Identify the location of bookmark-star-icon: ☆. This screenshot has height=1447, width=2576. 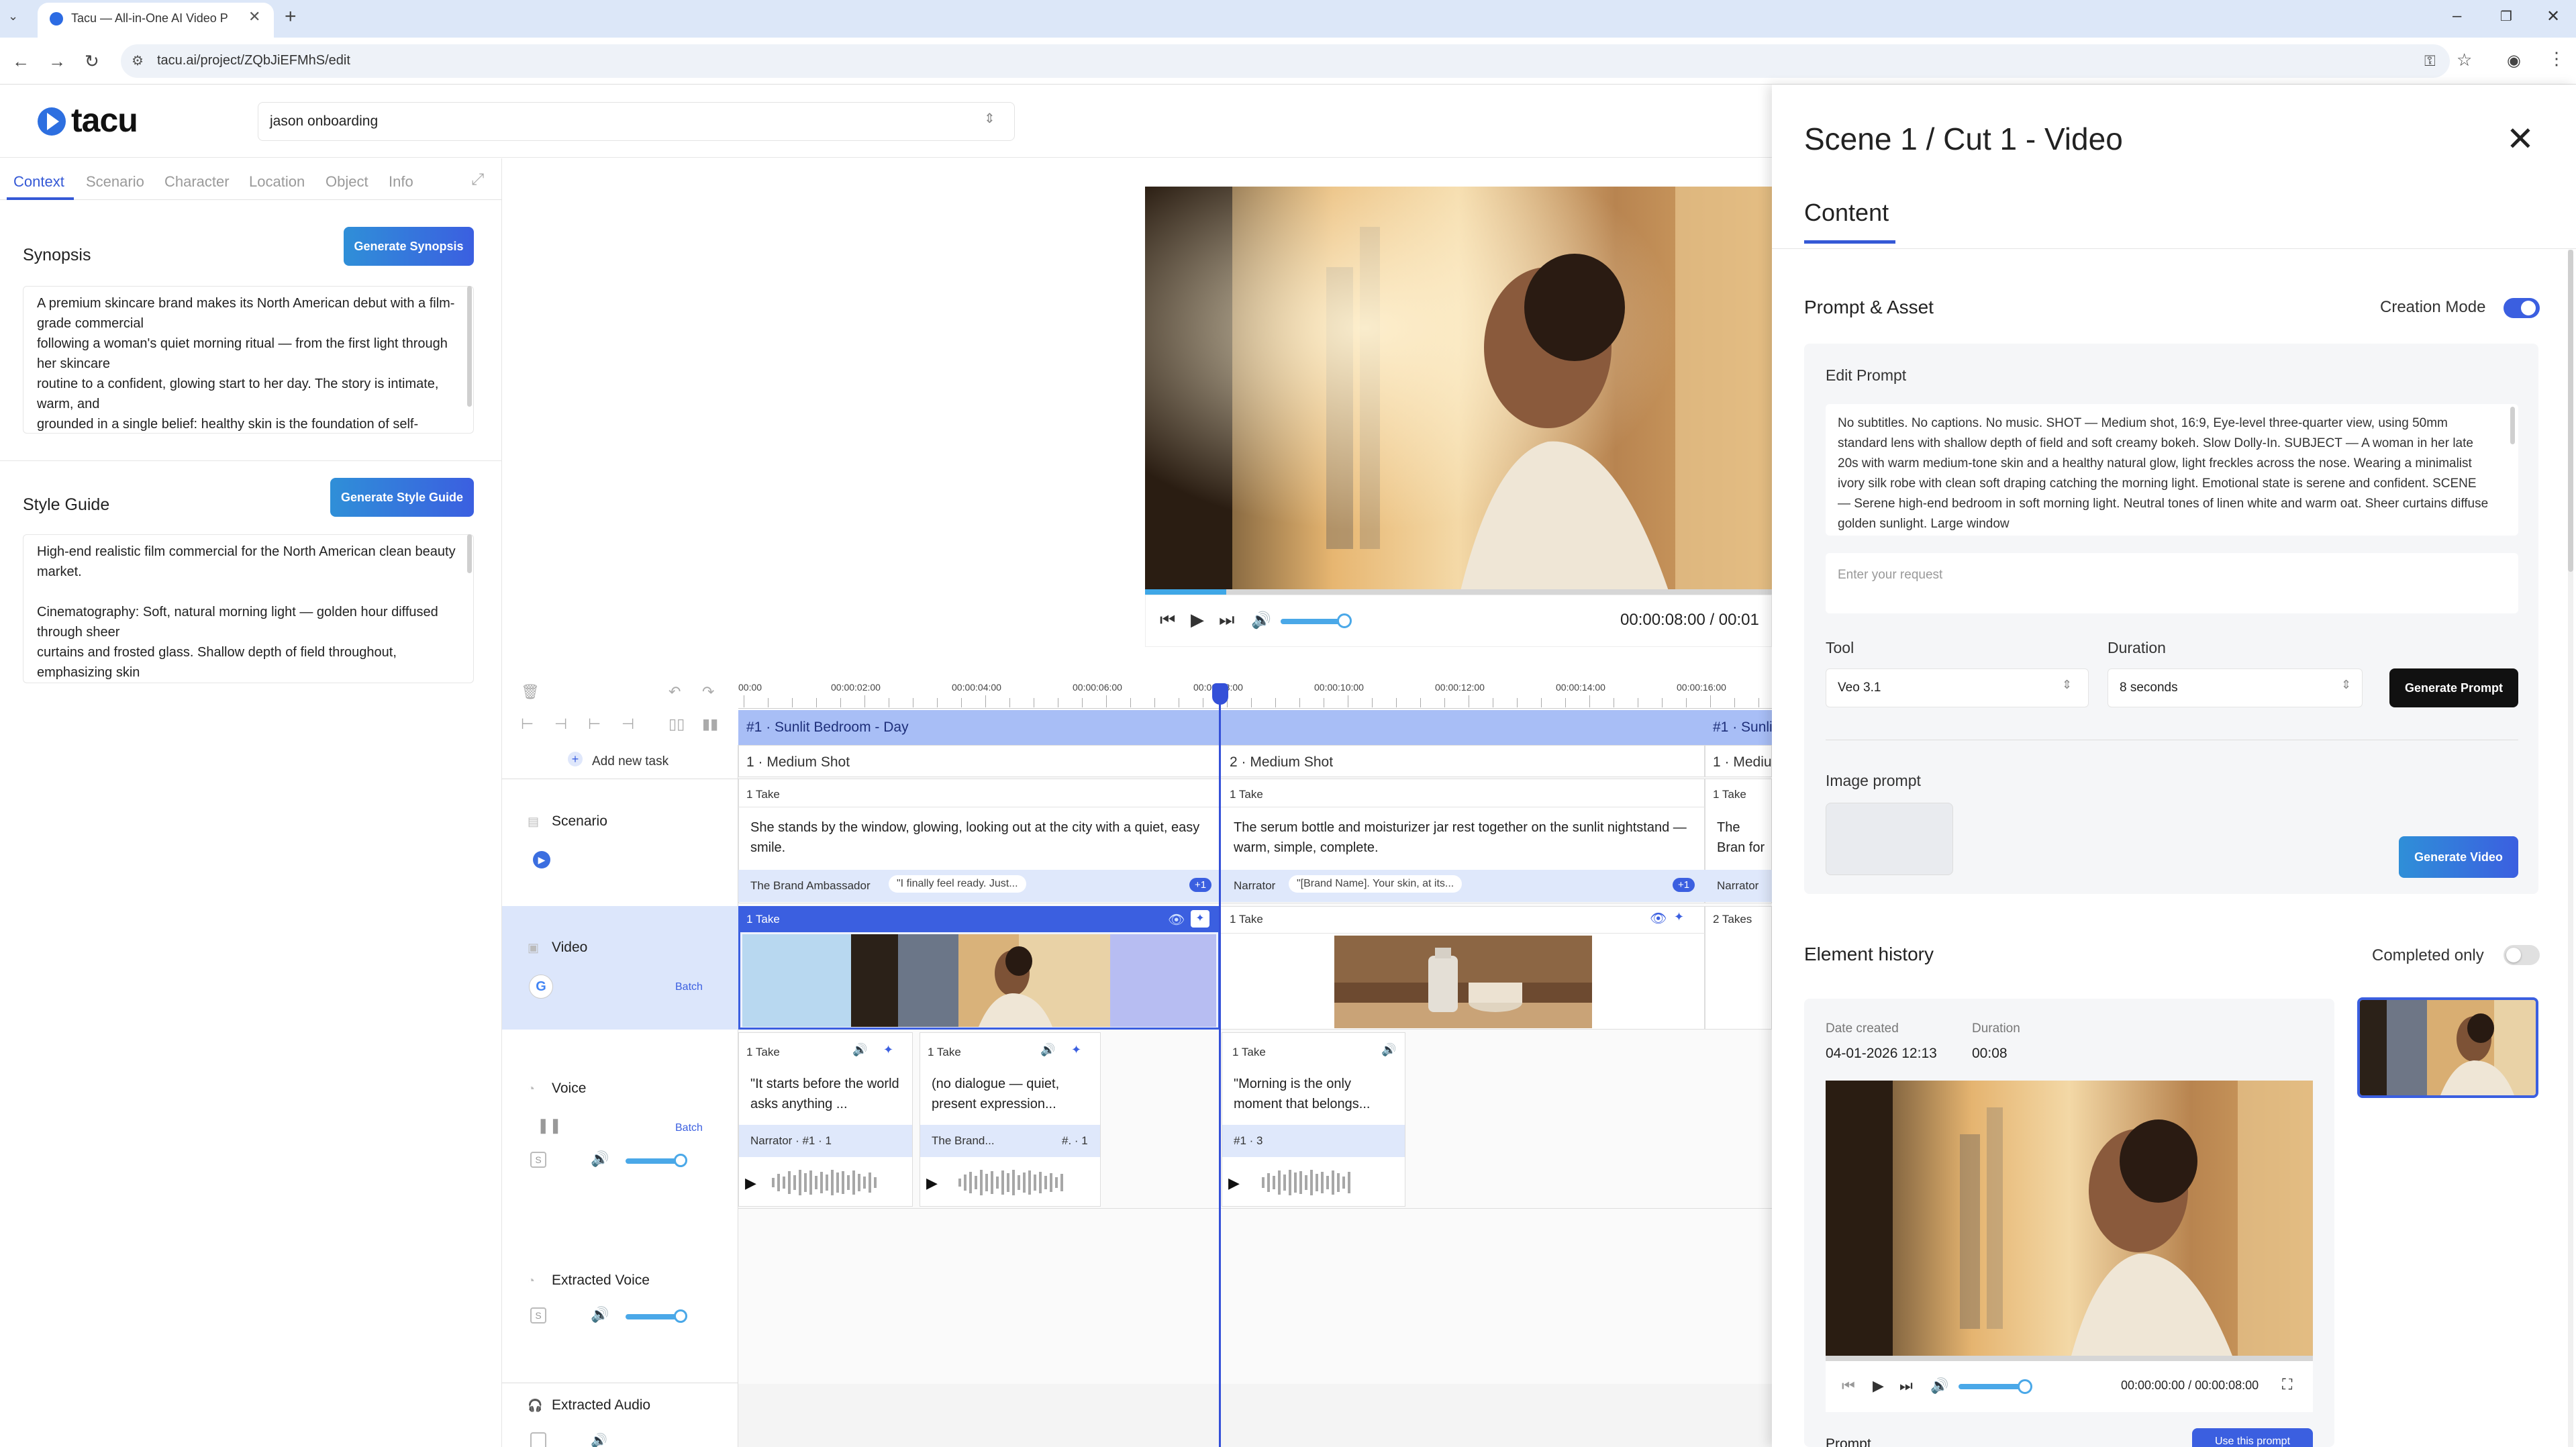
(2464, 60).